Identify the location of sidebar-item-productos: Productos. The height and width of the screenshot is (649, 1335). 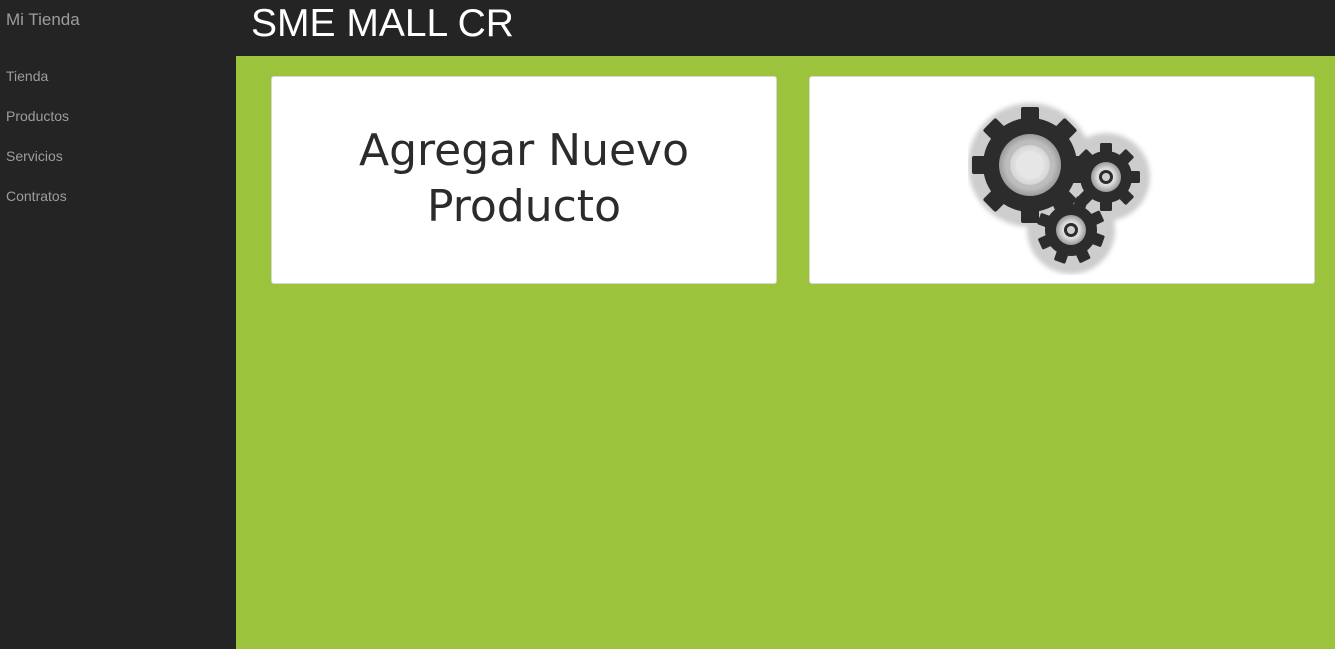
(118, 116).